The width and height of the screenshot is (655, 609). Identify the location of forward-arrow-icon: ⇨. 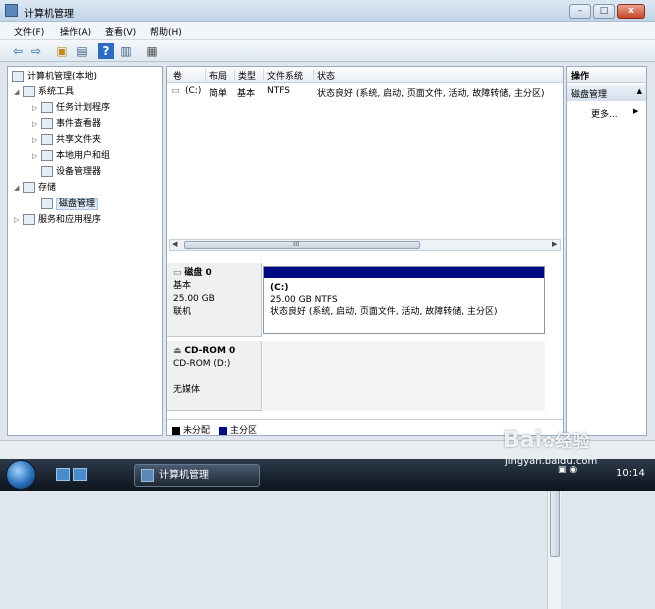
(36, 51).